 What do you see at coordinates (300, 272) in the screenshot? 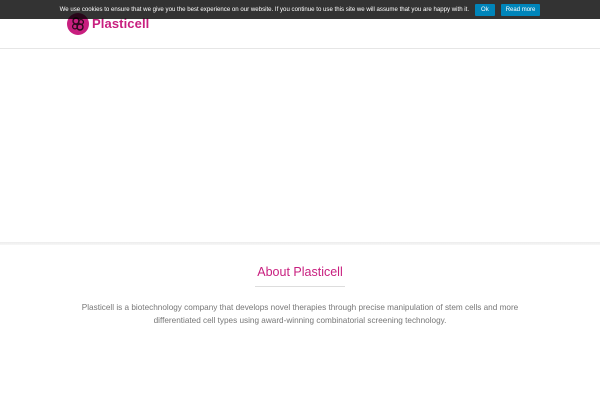
I see `about-title: About Plasticell` at bounding box center [300, 272].